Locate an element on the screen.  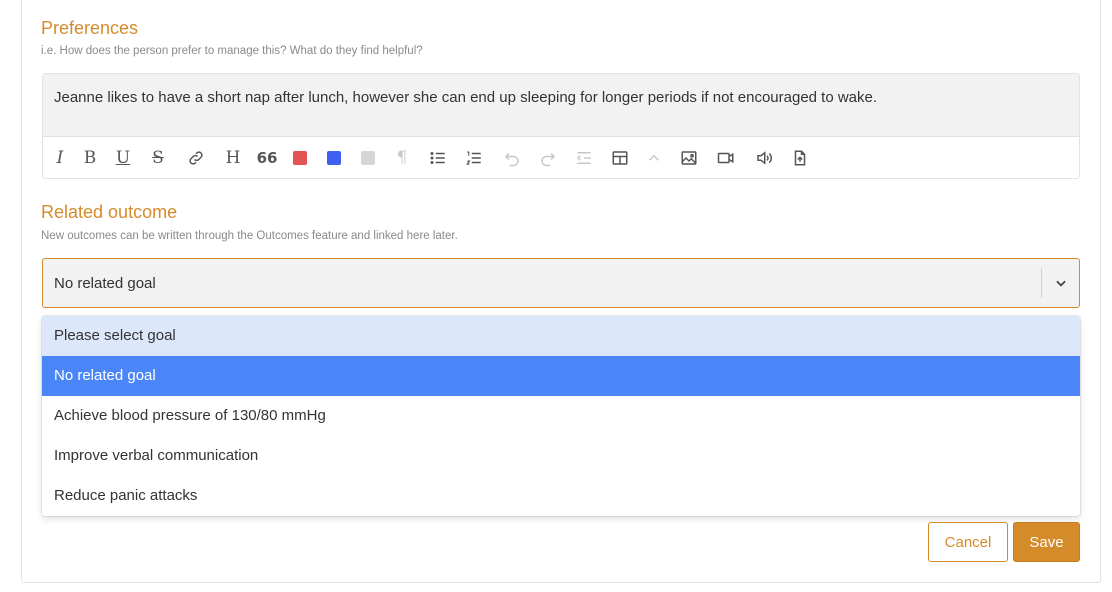
chevron-down-icon is located at coordinates (1061, 283).